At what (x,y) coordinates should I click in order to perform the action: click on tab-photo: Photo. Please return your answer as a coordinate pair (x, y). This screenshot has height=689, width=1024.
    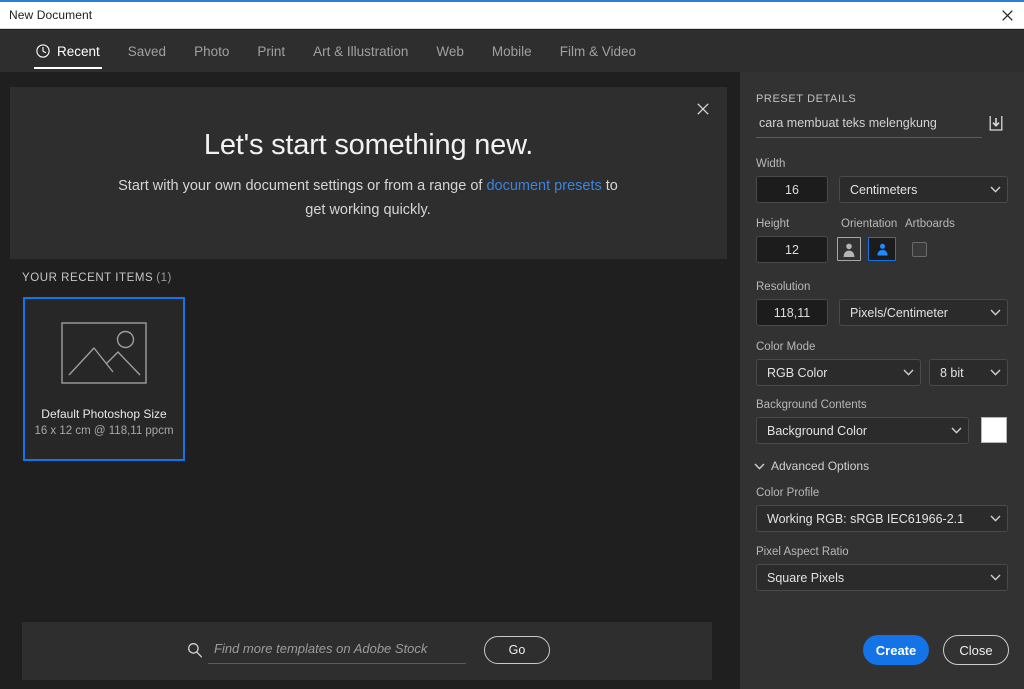
    Looking at the image, I should click on (211, 51).